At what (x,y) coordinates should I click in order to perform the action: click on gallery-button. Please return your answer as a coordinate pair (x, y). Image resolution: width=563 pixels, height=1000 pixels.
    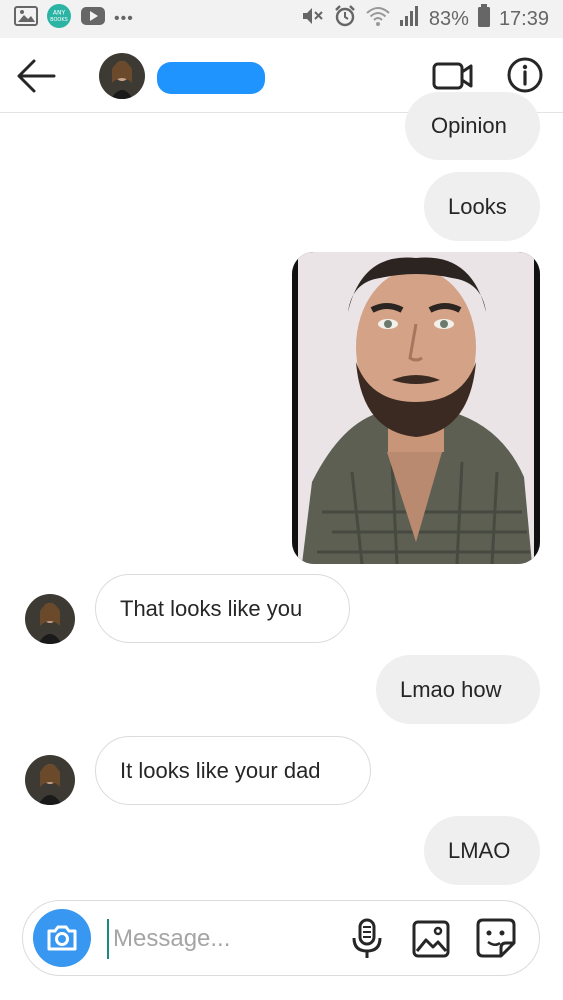
    Looking at the image, I should click on (431, 939).